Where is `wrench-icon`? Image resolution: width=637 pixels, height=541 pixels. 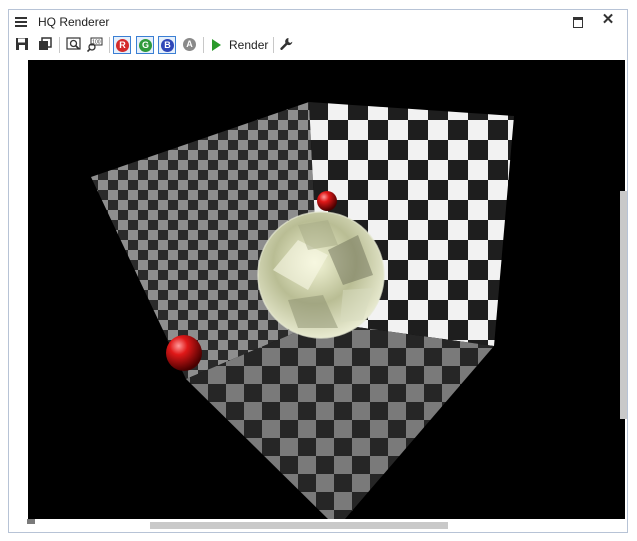 wrench-icon is located at coordinates (286, 44).